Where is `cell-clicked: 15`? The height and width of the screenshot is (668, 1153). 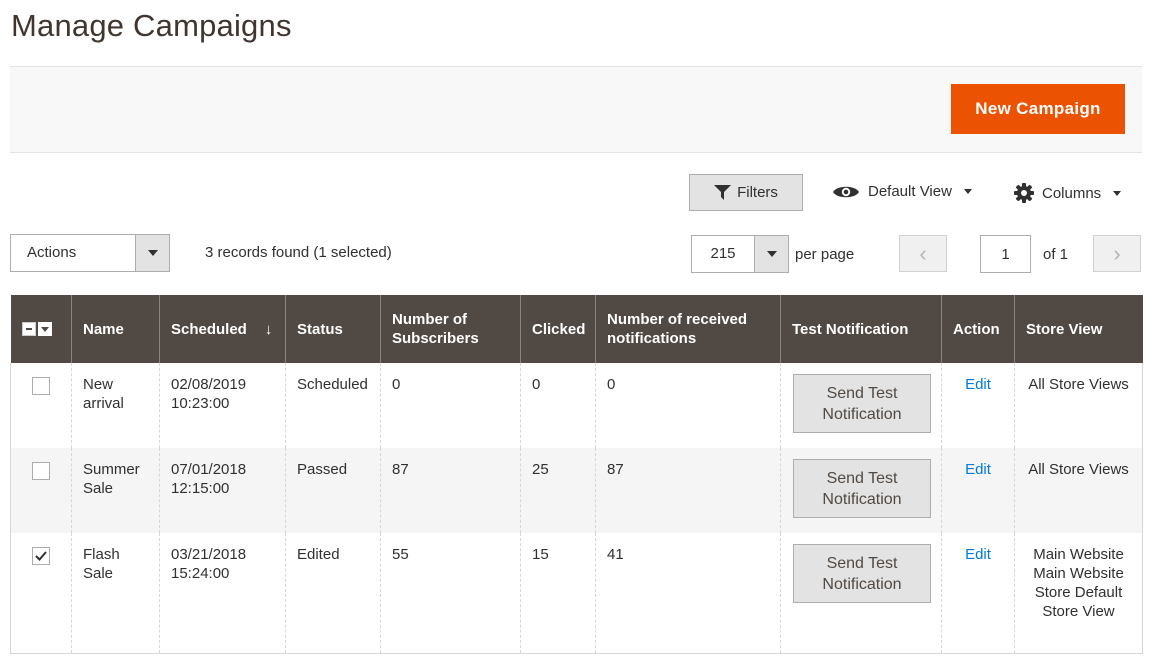 cell-clicked: 15 is located at coordinates (558, 593).